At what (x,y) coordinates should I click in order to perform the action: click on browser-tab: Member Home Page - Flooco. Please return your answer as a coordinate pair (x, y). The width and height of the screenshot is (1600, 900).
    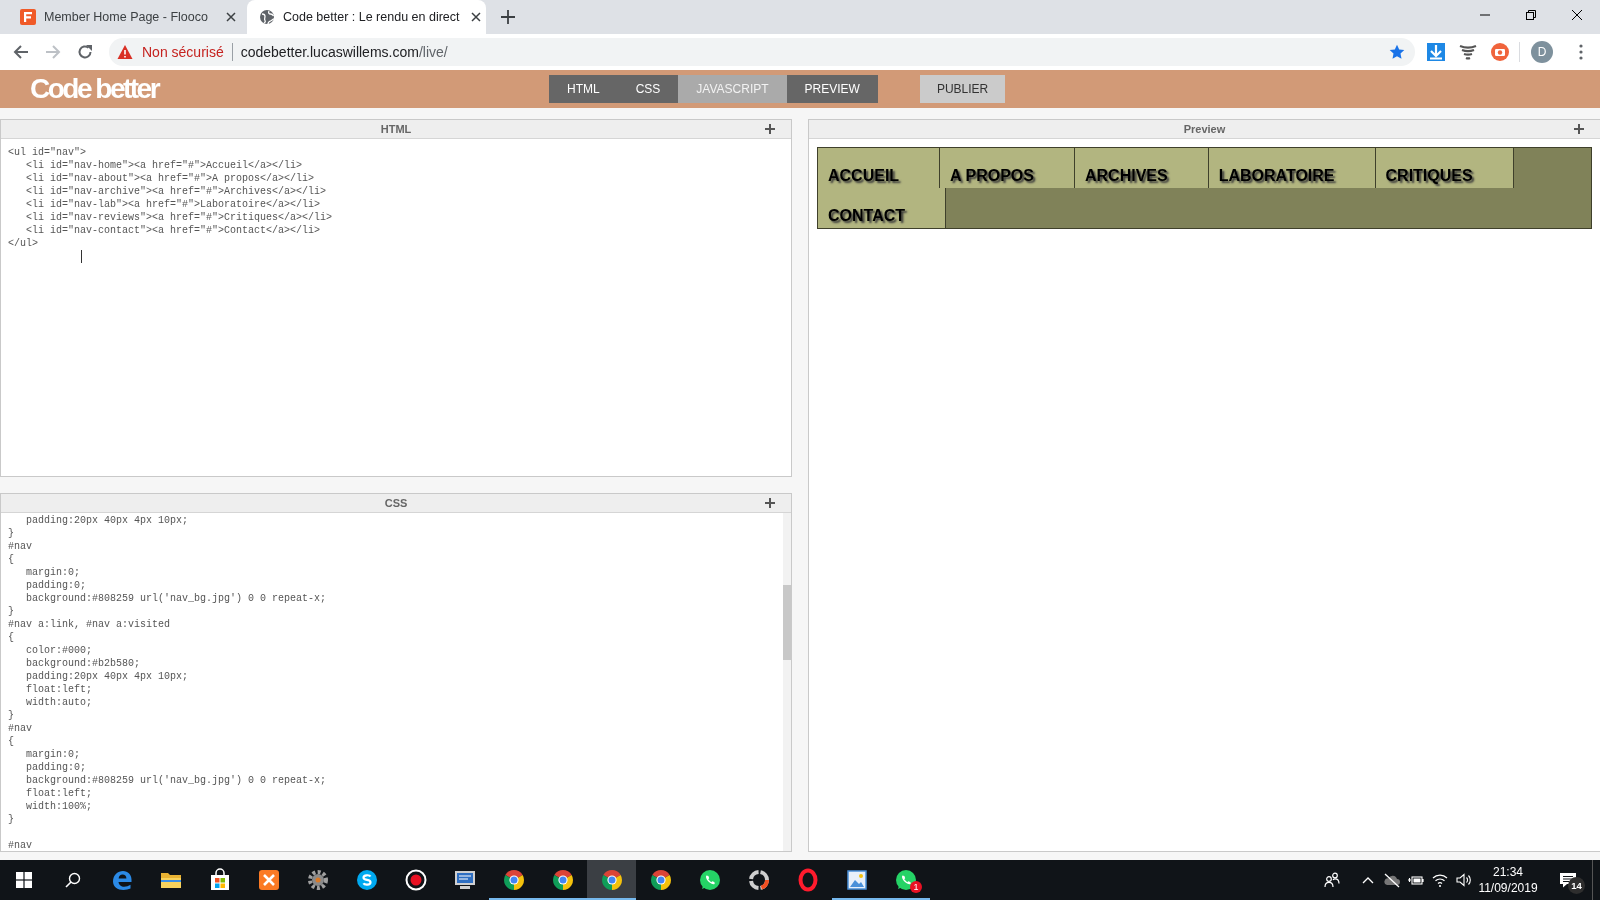
    Looking at the image, I should click on (127, 17).